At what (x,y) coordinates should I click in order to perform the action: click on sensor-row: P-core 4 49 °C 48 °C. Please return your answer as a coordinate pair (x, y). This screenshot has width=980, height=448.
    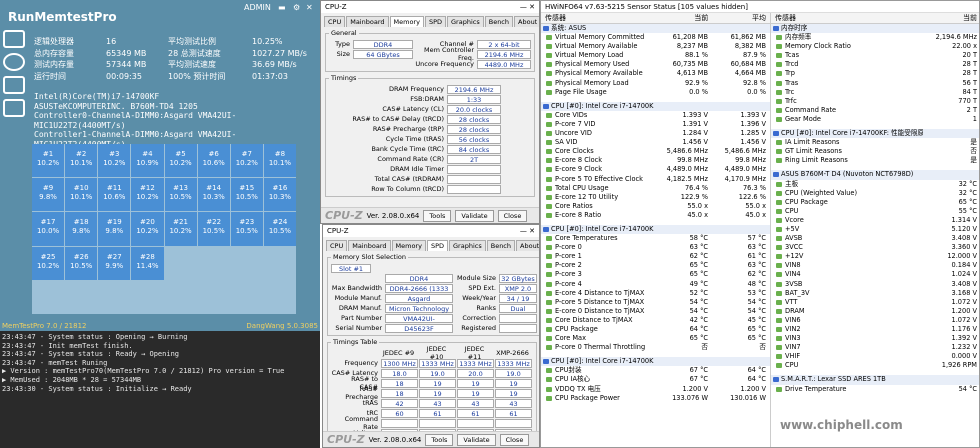
    Looking at the image, I should click on (655, 284).